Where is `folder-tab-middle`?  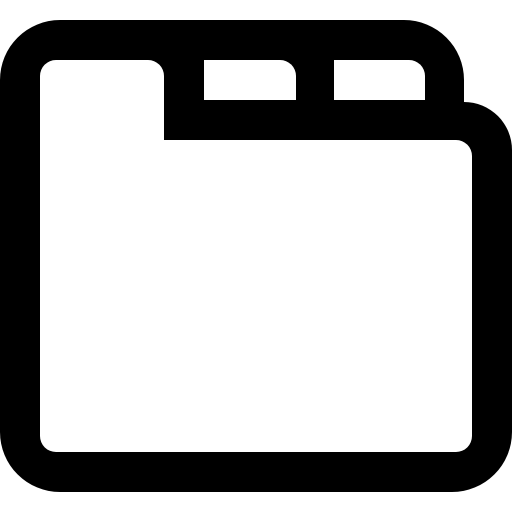
folder-tab-middle is located at coordinates (250, 80).